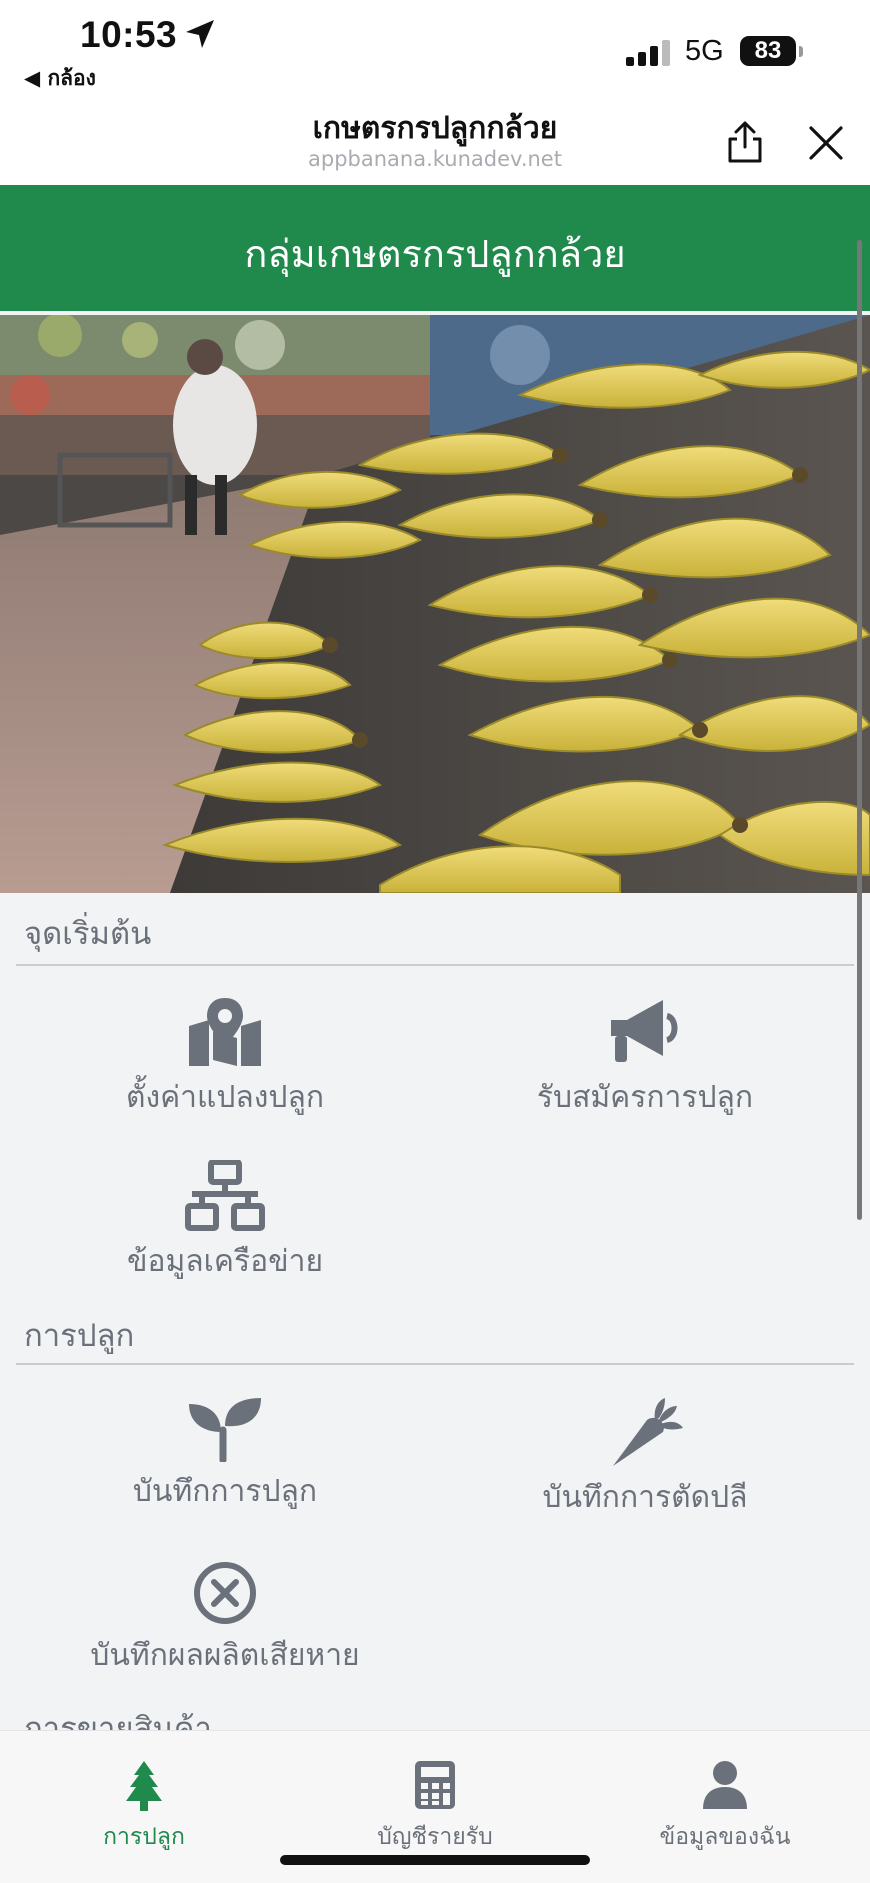  Describe the element at coordinates (435, 254) in the screenshot. I see `app-title: กลุ่มเกษตรกรปลูกกล้วย` at that location.